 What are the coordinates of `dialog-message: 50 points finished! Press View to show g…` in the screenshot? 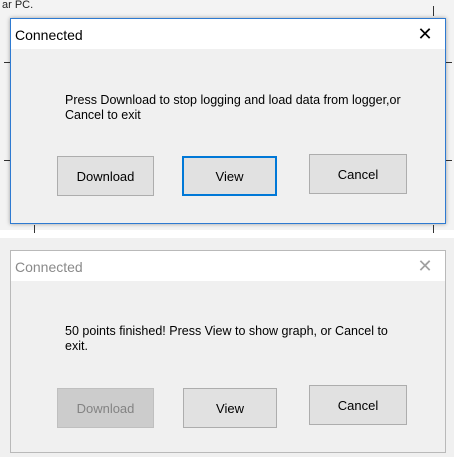 It's located at (226, 338).